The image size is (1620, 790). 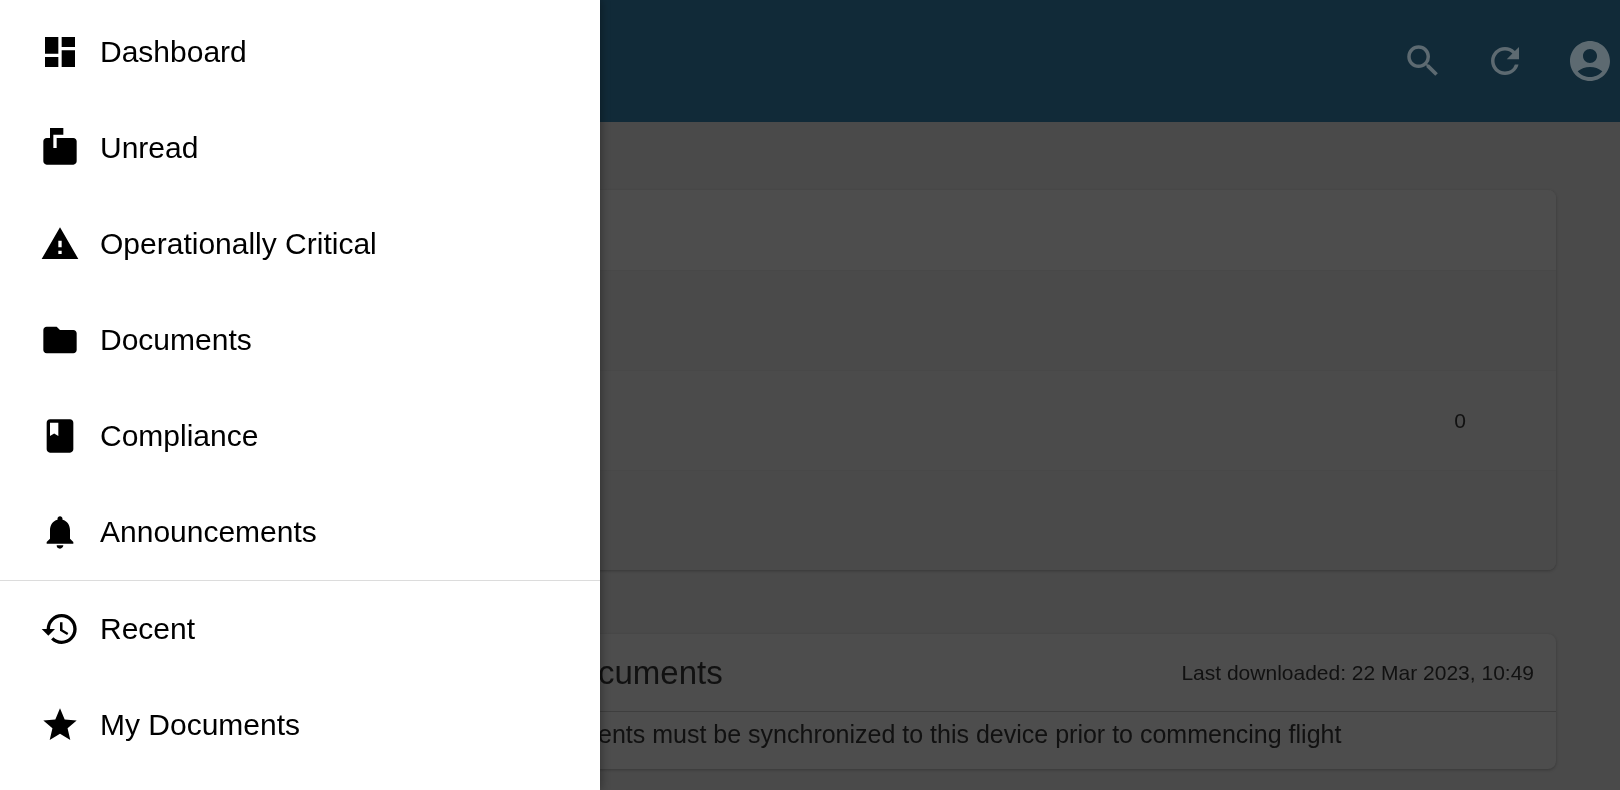 What do you see at coordinates (300, 340) in the screenshot?
I see `drawer-item: Documents` at bounding box center [300, 340].